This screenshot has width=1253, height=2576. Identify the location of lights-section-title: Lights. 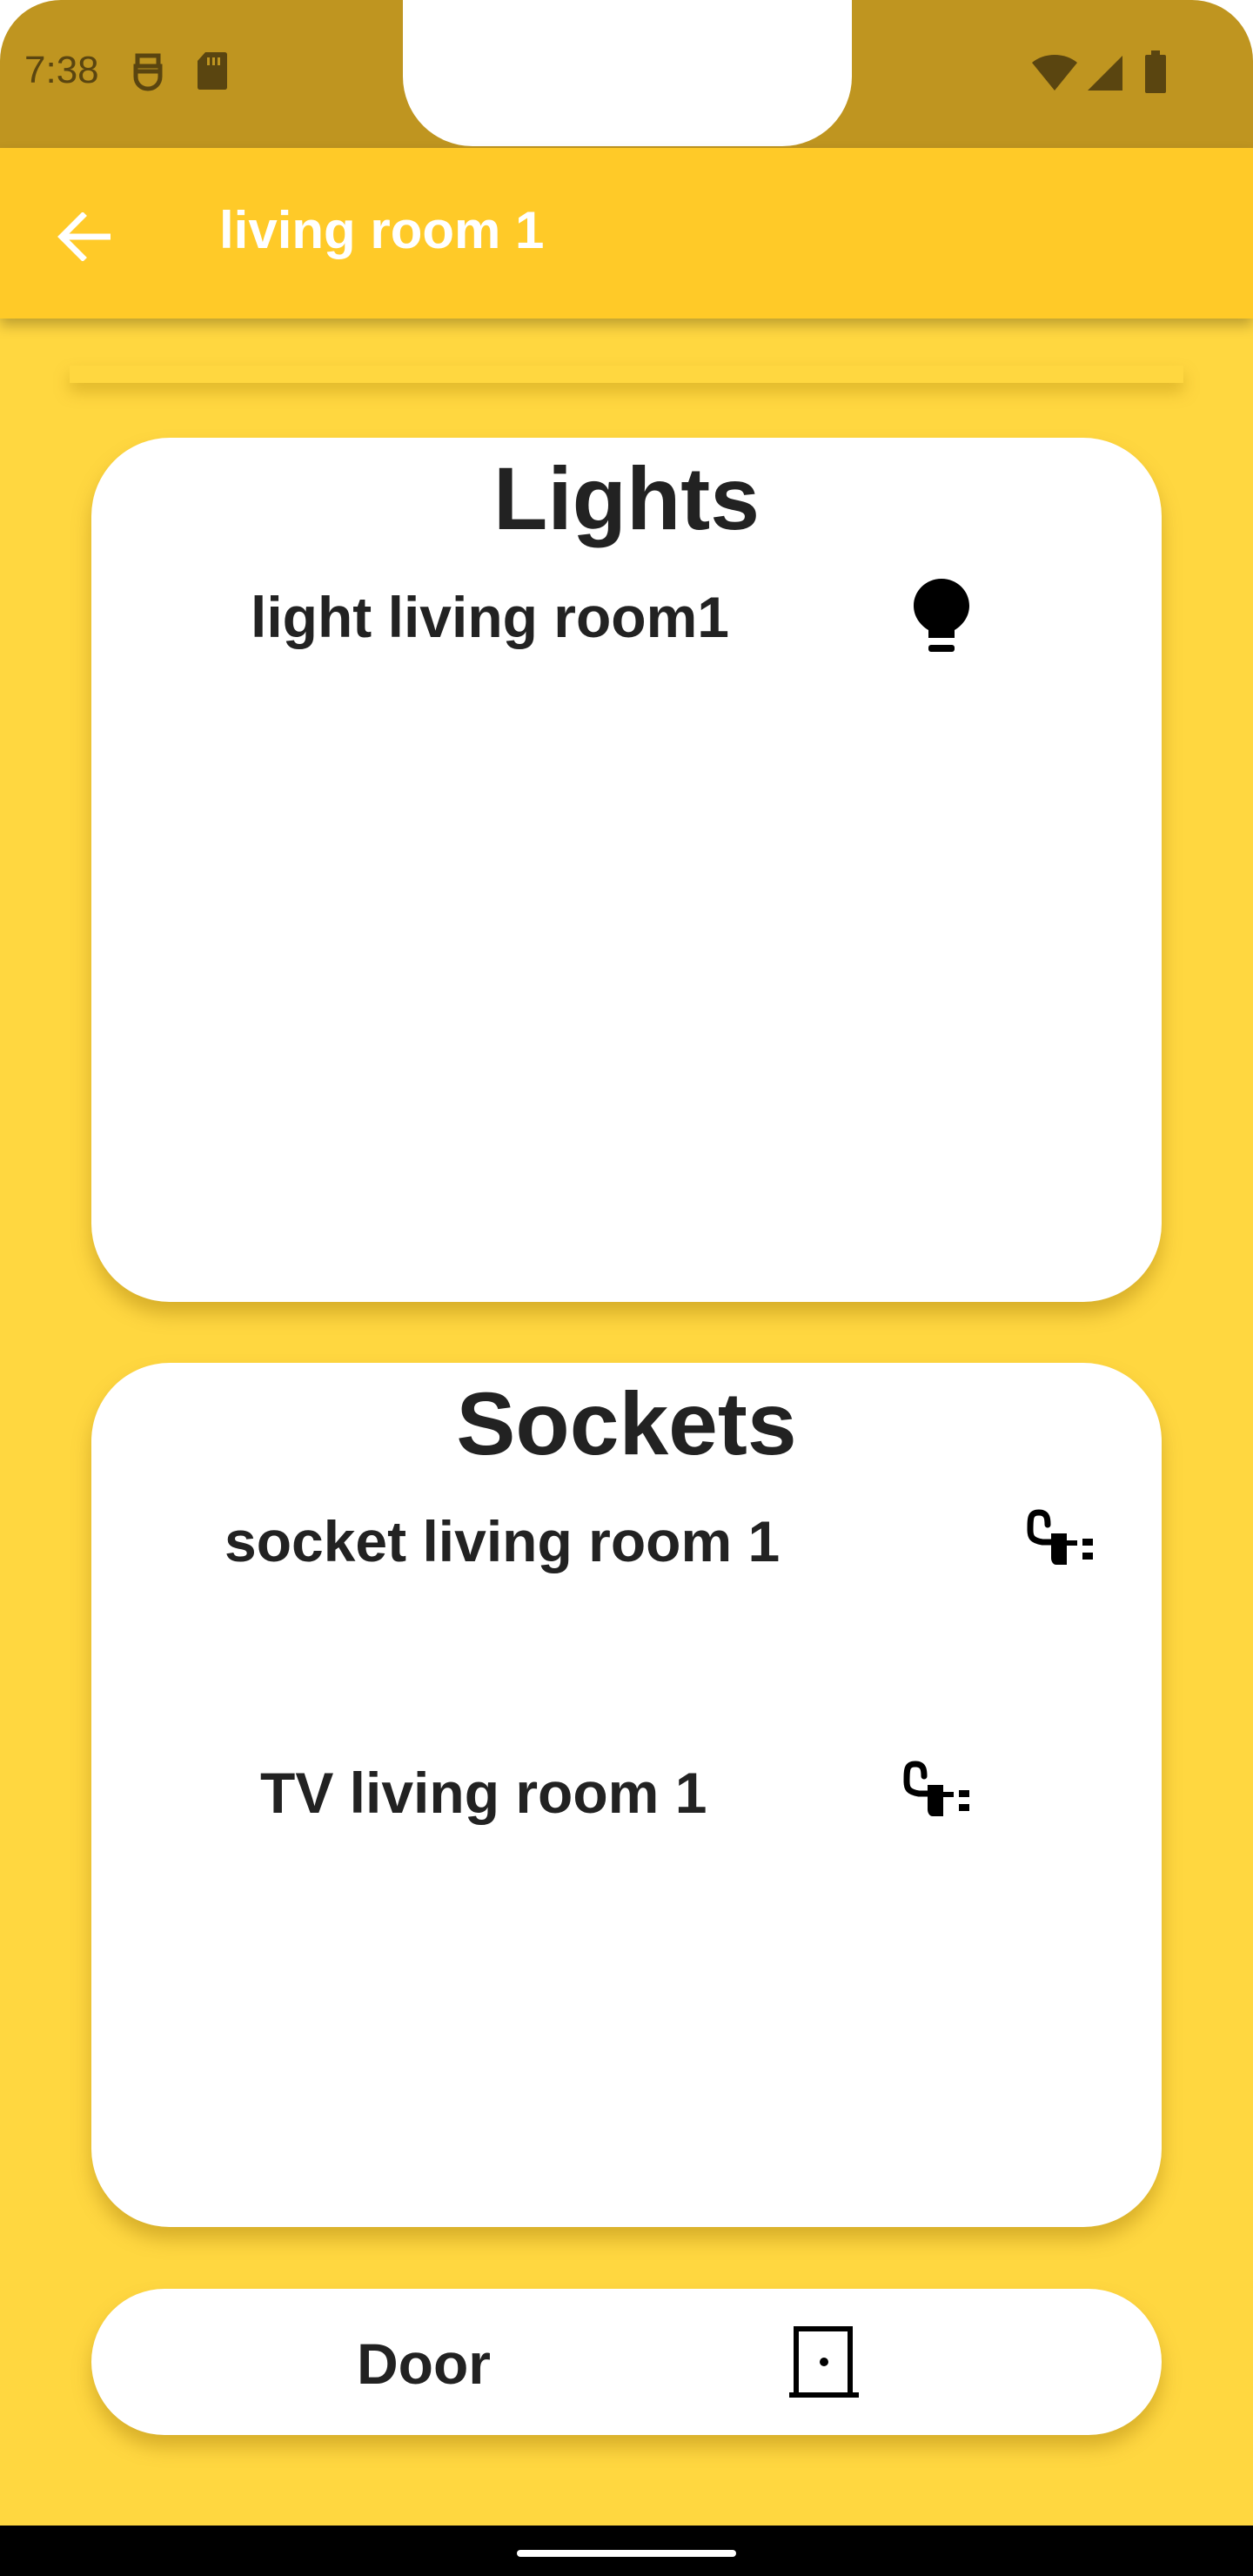
(626, 498).